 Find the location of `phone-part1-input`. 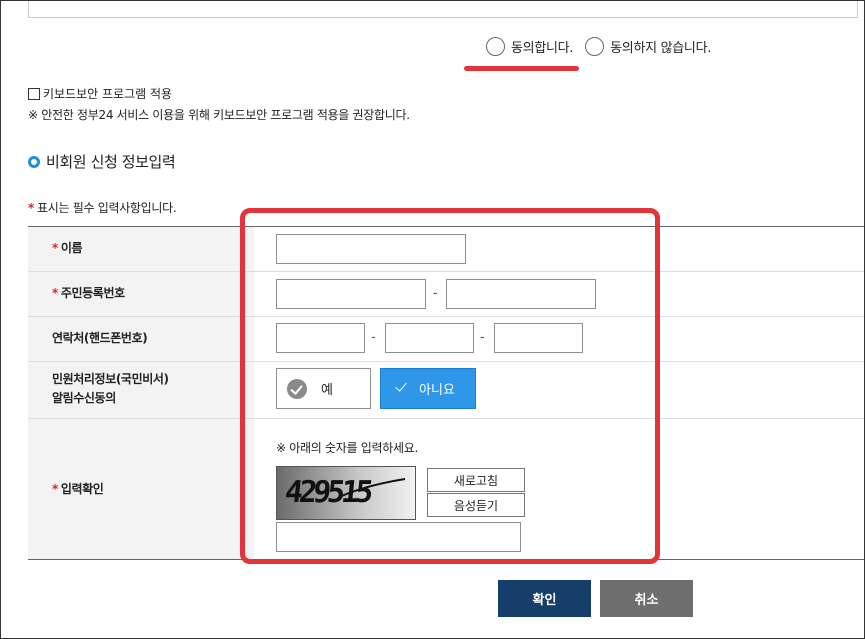

phone-part1-input is located at coordinates (320, 338).